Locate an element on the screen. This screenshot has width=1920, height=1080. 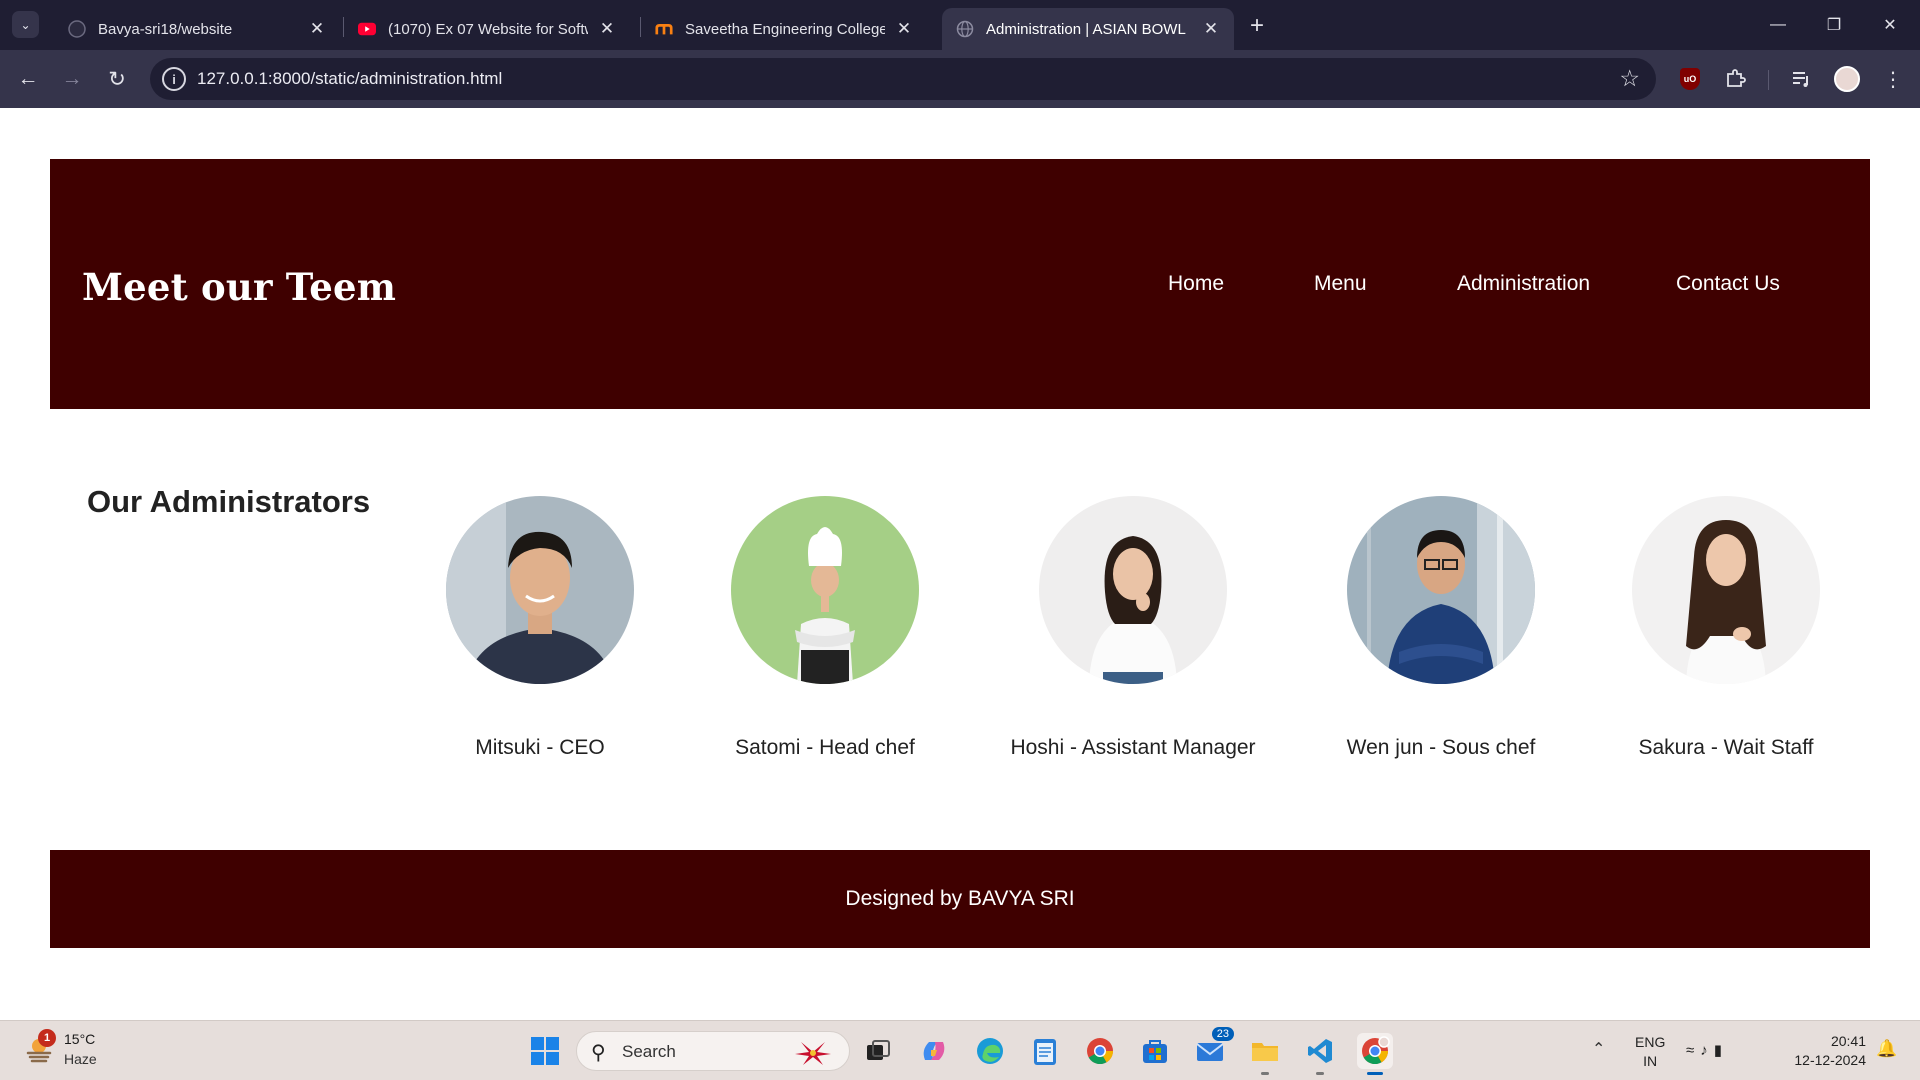
restore-button: ❐ is located at coordinates (1834, 25).